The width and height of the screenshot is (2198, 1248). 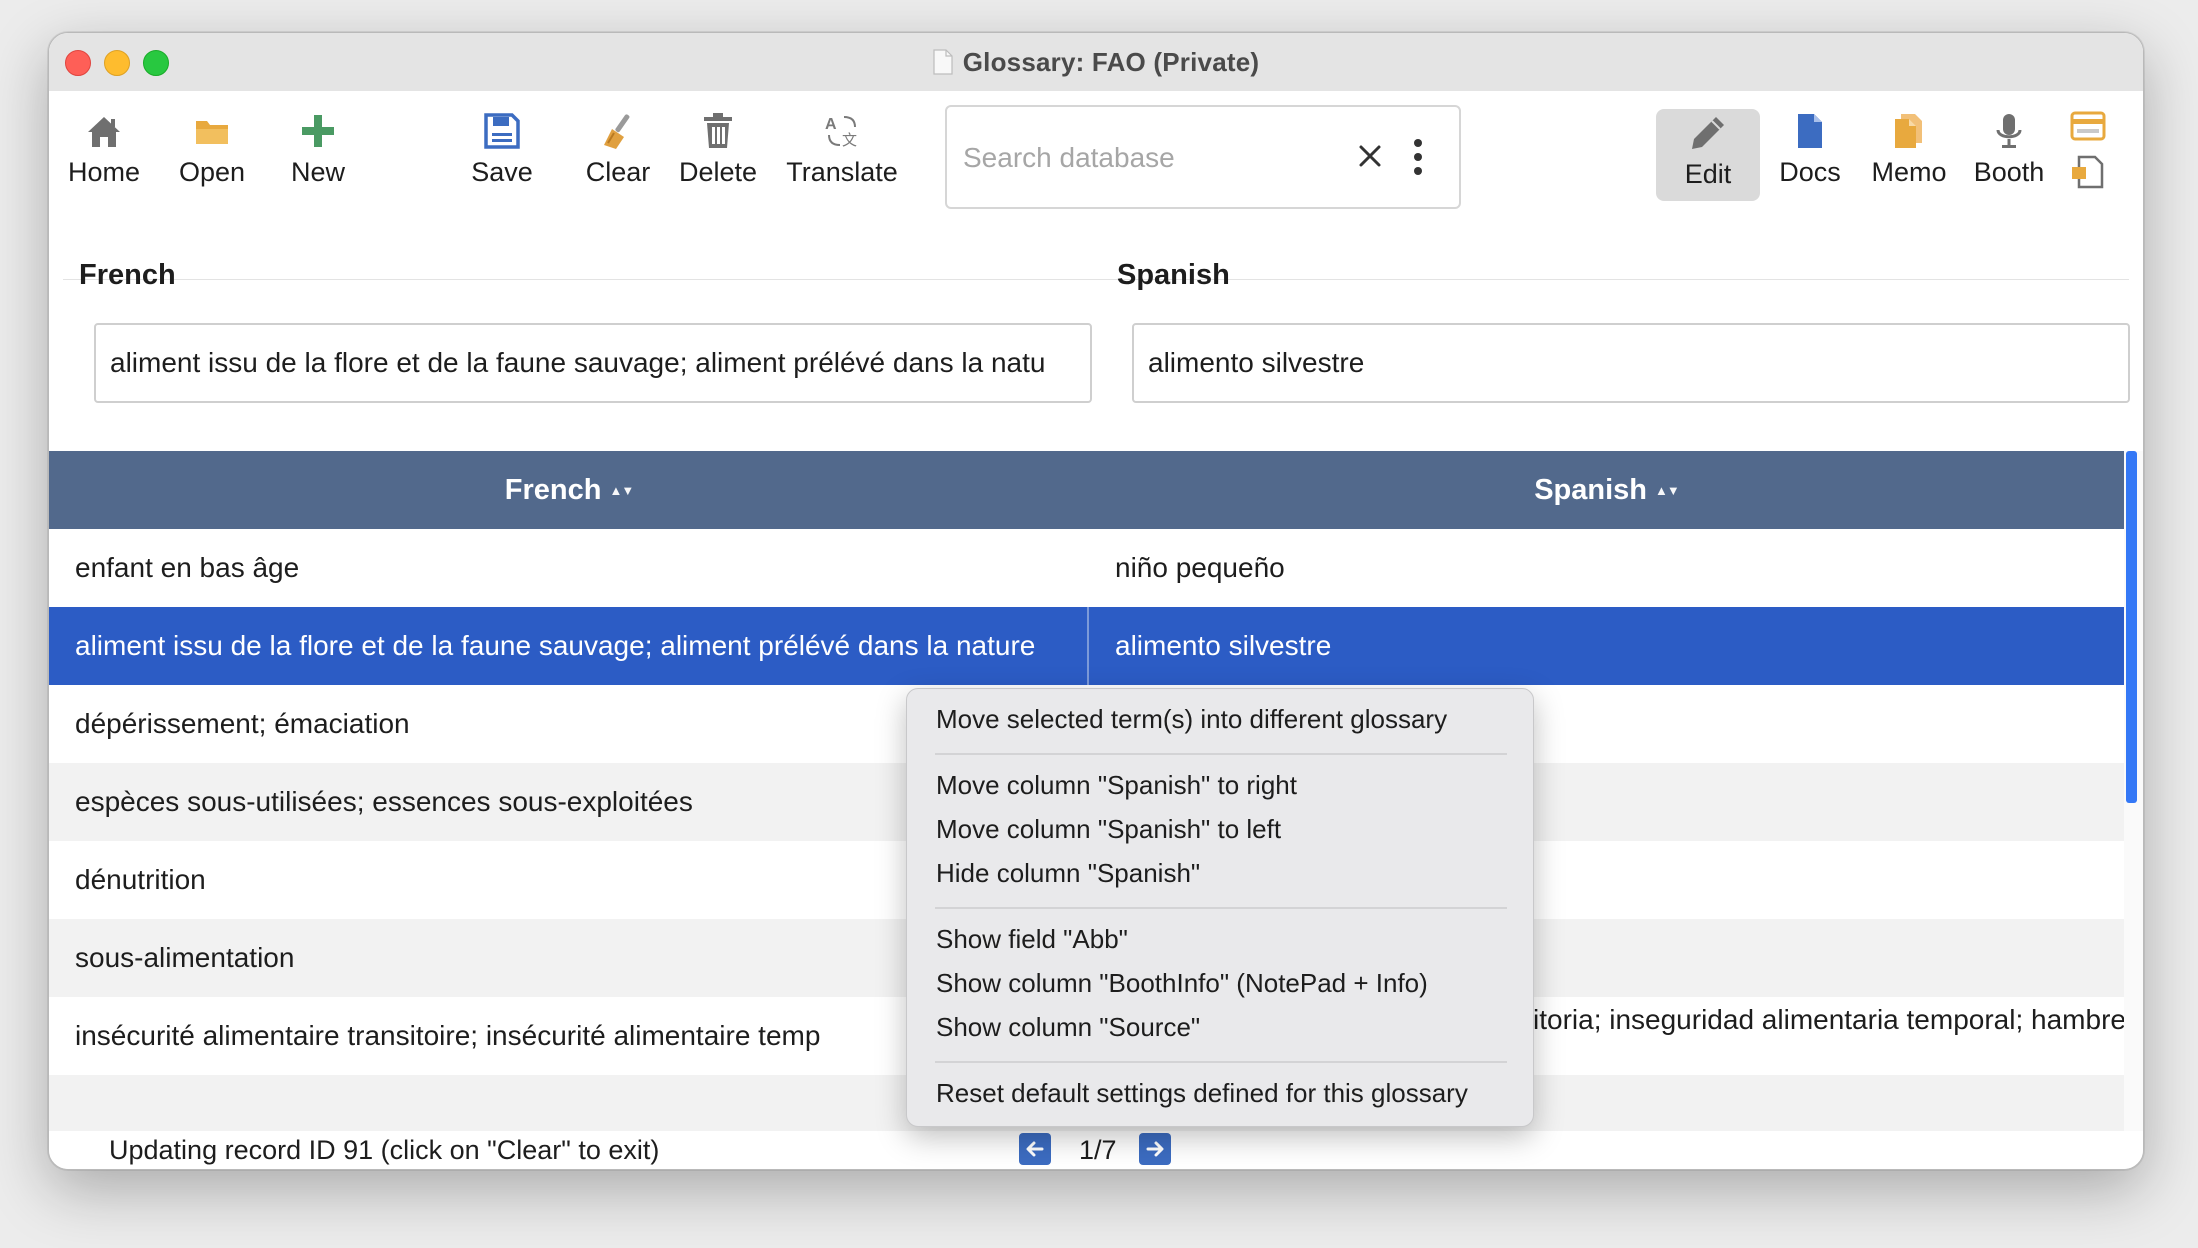 What do you see at coordinates (318, 152) in the screenshot?
I see `new-button: New` at bounding box center [318, 152].